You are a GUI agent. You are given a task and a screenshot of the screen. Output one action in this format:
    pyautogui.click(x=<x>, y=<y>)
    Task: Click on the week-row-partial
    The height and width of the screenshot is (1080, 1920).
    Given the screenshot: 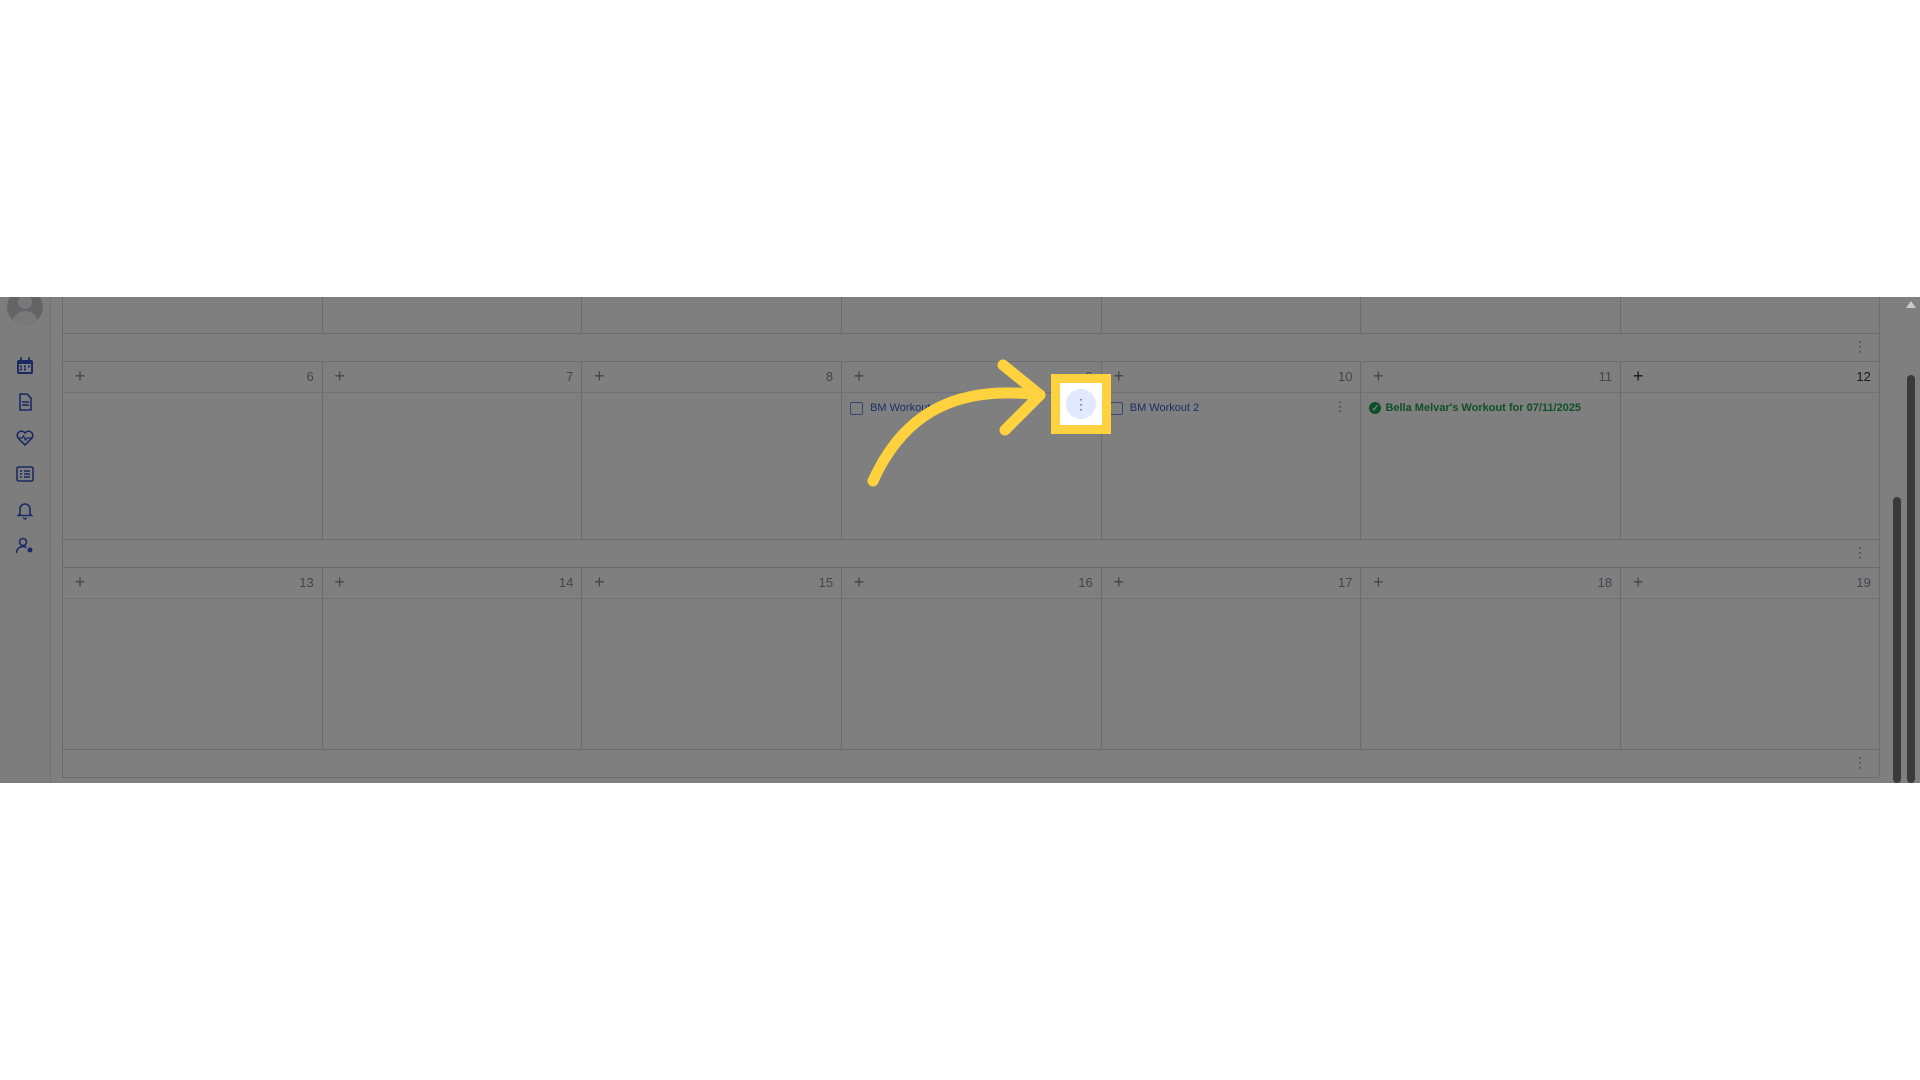 What is the action you would take?
    pyautogui.click(x=971, y=315)
    